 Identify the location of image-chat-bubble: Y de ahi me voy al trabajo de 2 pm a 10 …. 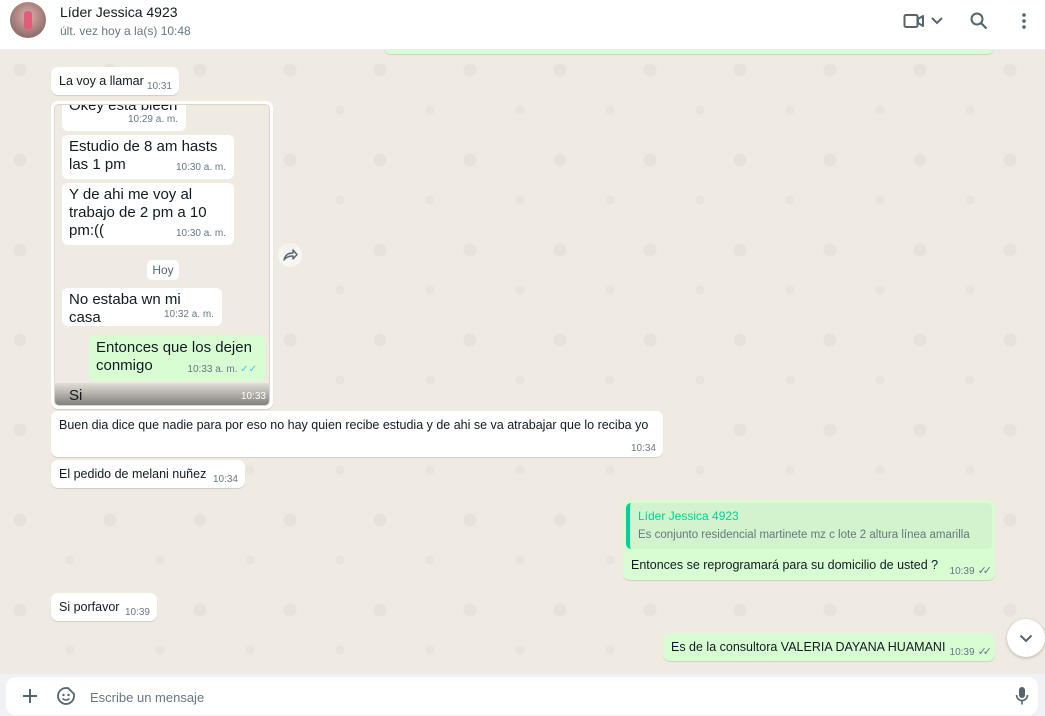
(148, 214).